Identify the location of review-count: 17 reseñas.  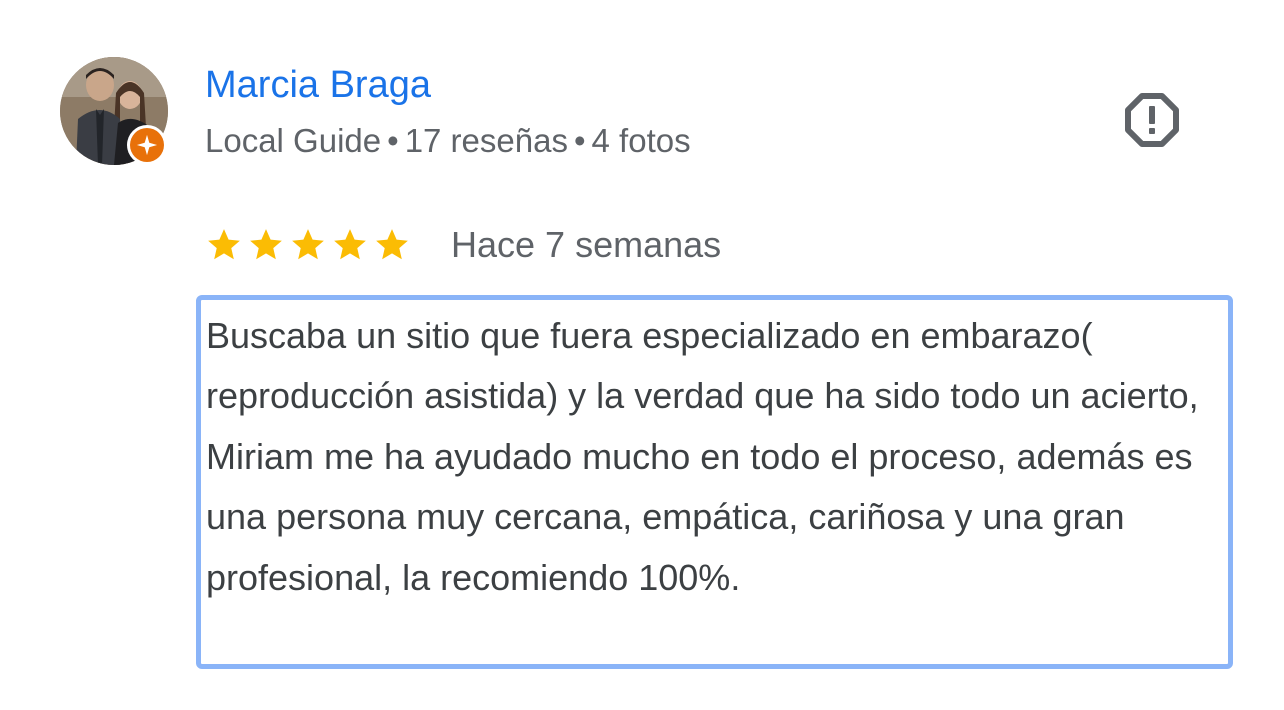
(486, 140).